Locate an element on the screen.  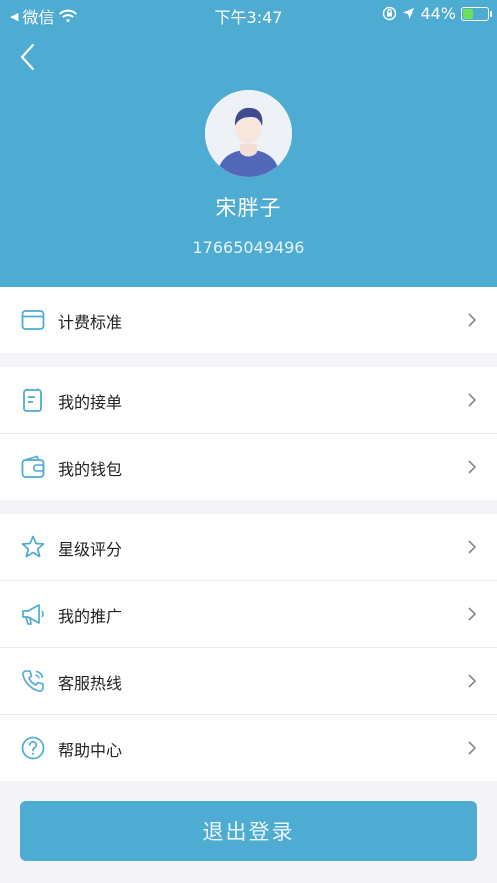
orientation-lock-icon is located at coordinates (390, 13).